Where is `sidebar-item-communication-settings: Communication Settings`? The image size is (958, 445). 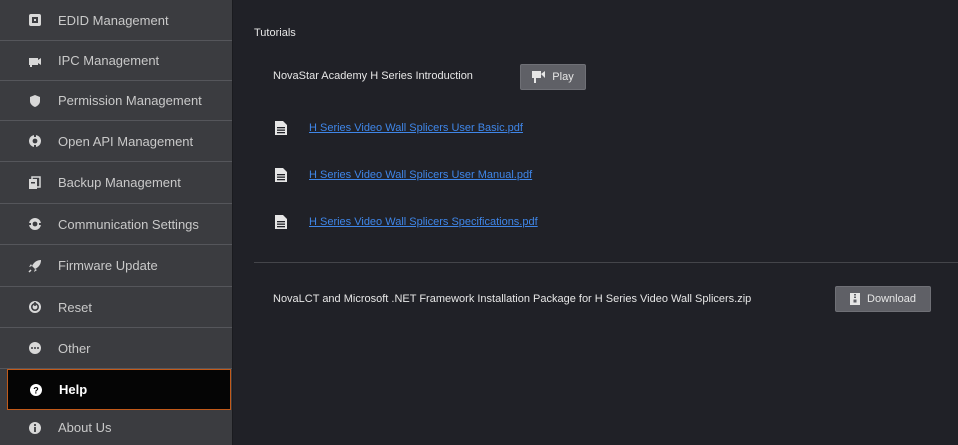 sidebar-item-communication-settings: Communication Settings is located at coordinates (116, 224).